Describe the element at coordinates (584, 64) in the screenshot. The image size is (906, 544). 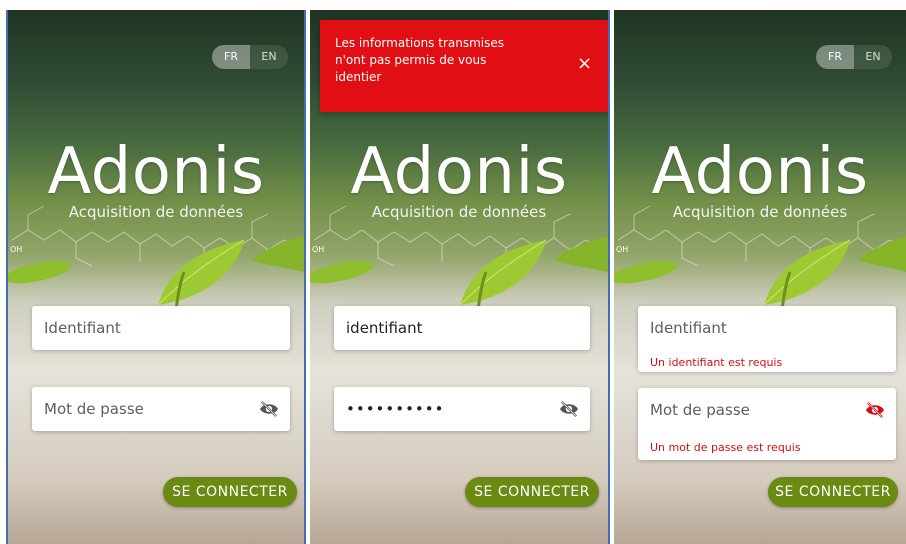
I see `close-icon: ×` at that location.